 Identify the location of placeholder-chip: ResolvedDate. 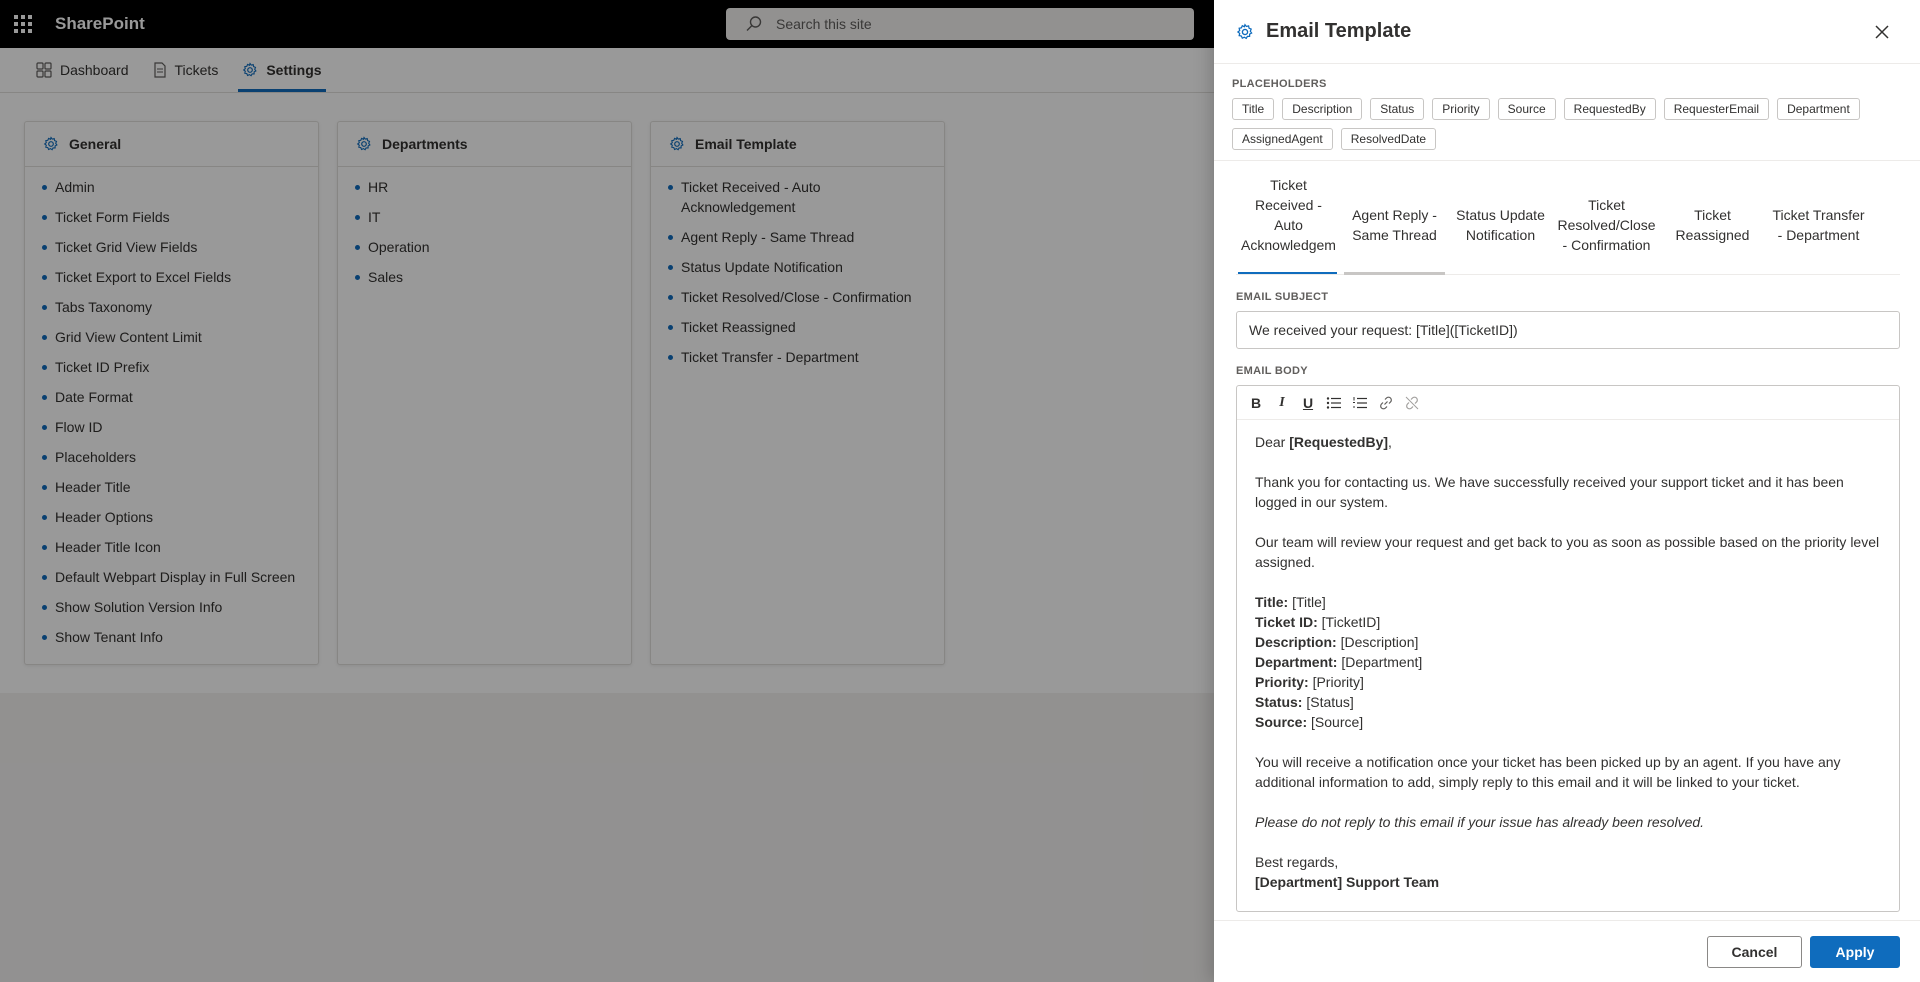
(1388, 139).